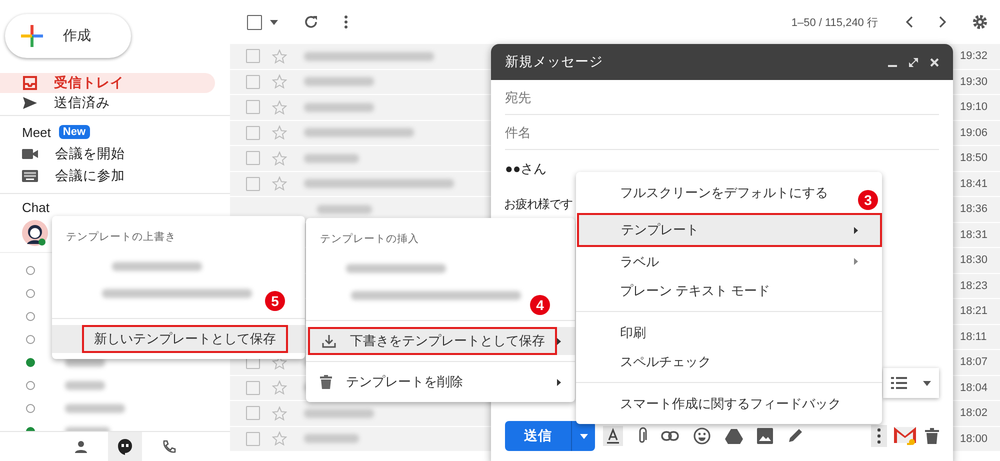 The width and height of the screenshot is (1000, 461). Describe the element at coordinates (974, 413) in the screenshot. I see `mail-time: 18:02` at that location.